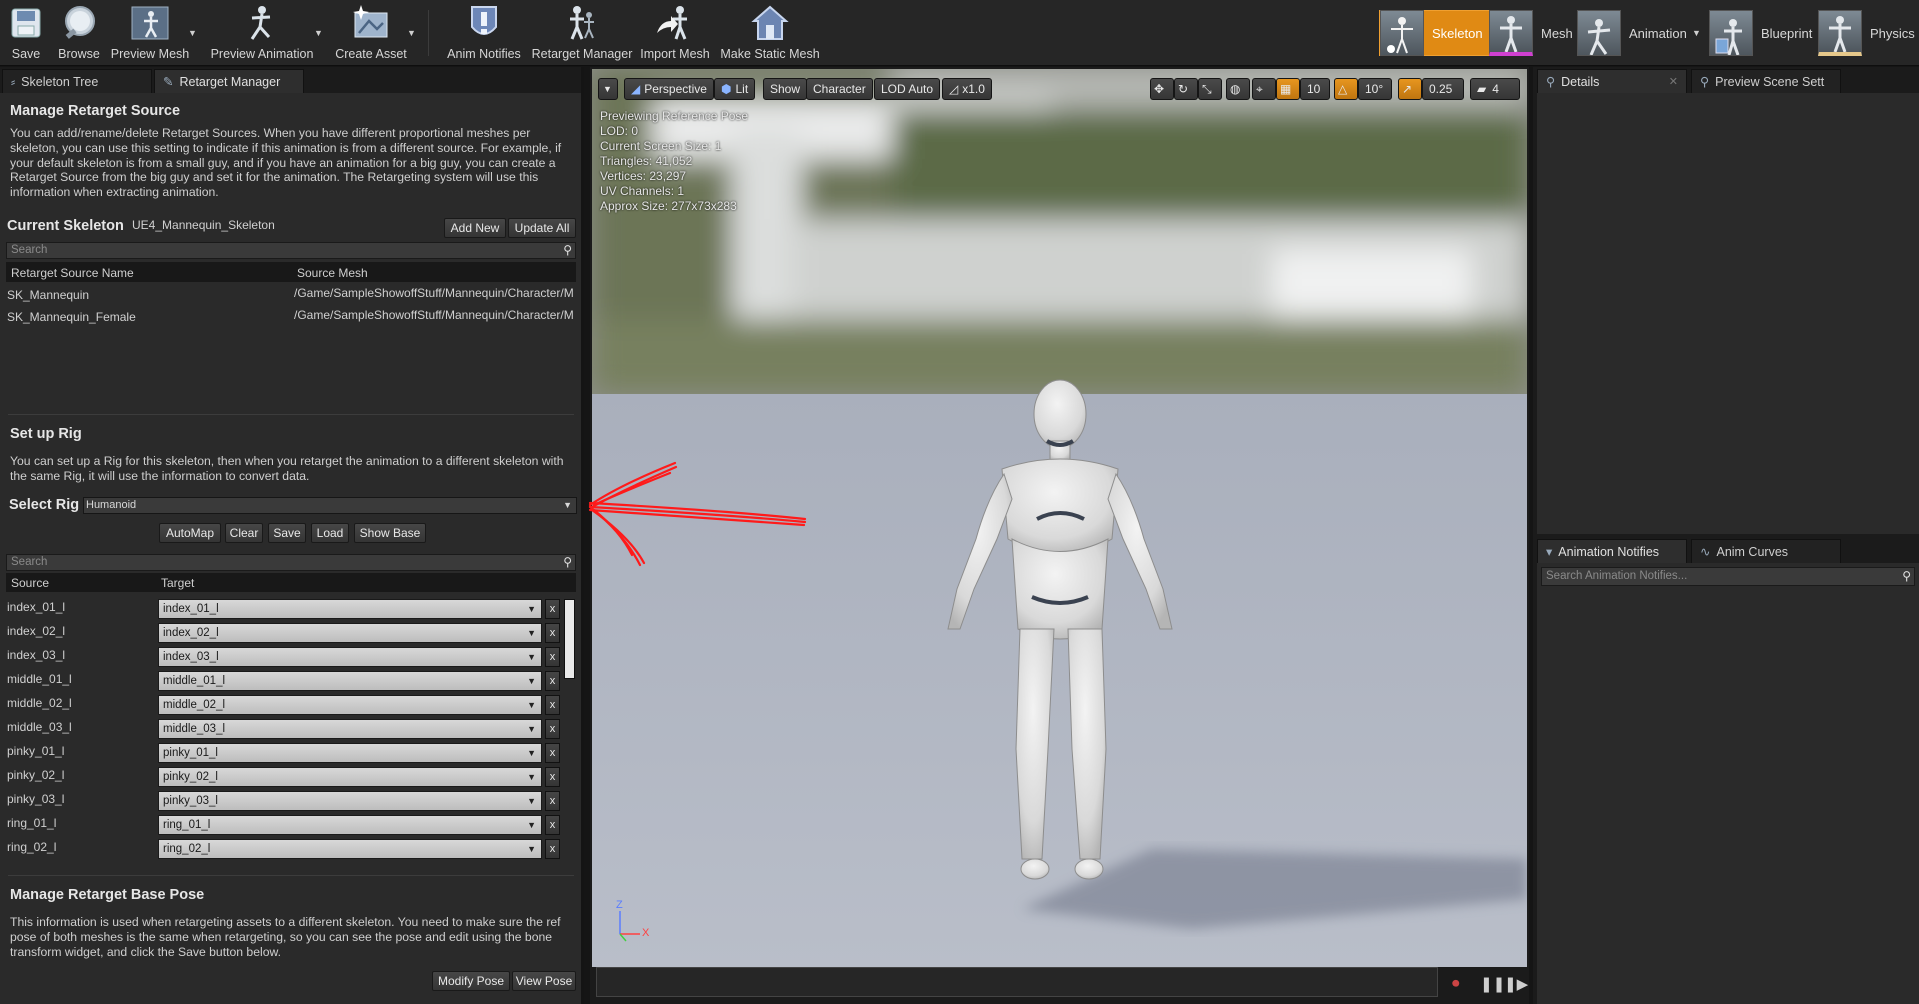 Image resolution: width=1919 pixels, height=1004 pixels. What do you see at coordinates (229, 81) in the screenshot?
I see `tab-retarget-manager: ✎ Retarget Manager` at bounding box center [229, 81].